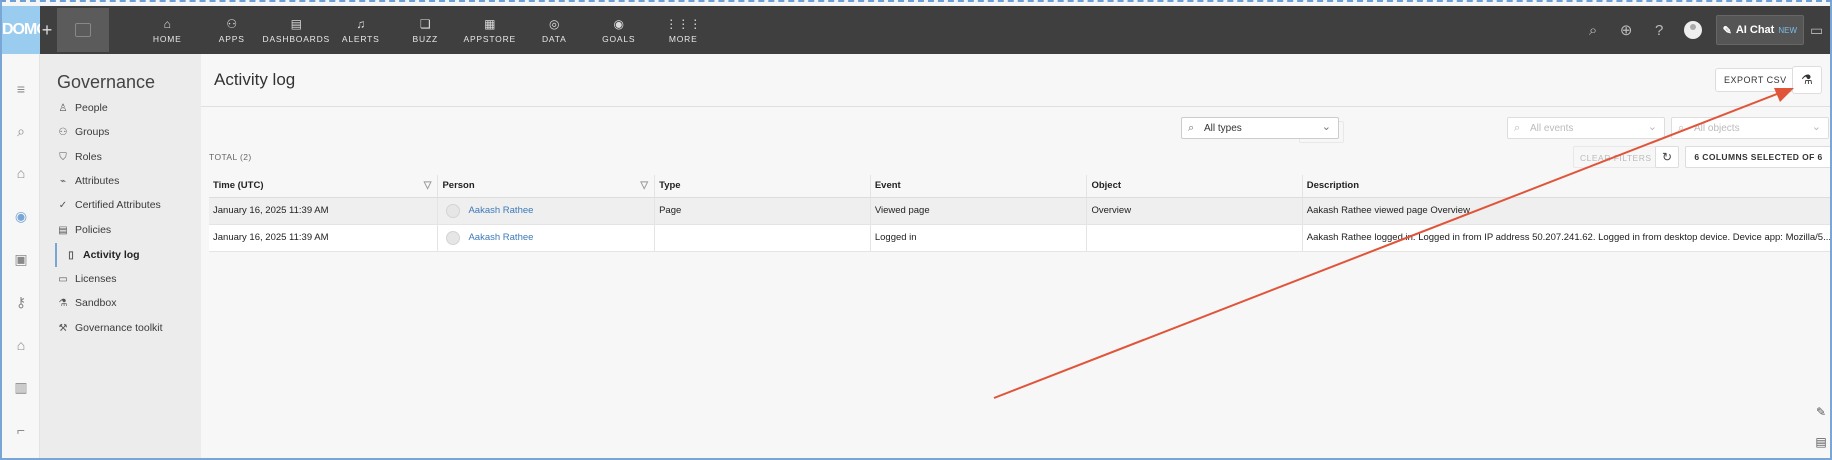 The image size is (1832, 460). Describe the element at coordinates (458, 186) in the screenshot. I see `column-label: Person` at that location.